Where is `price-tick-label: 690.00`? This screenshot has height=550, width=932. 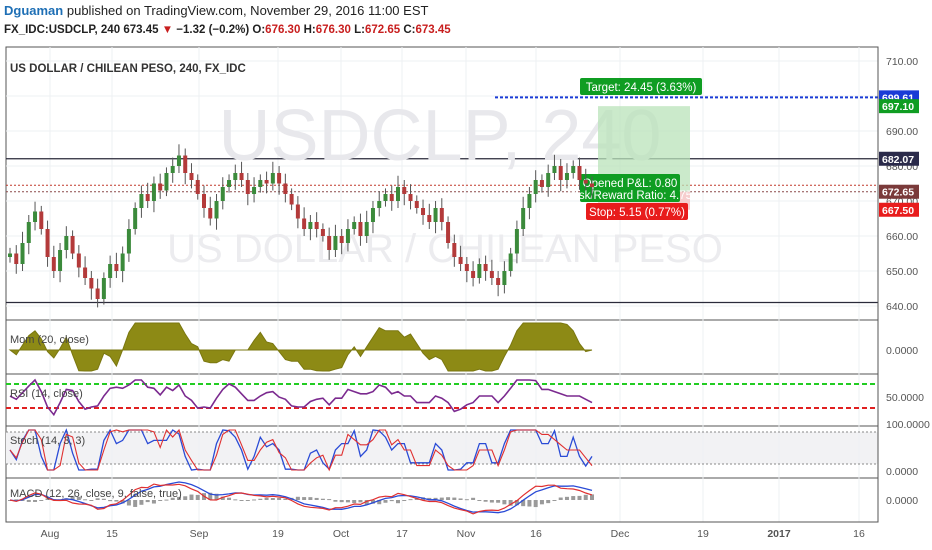
price-tick-label: 690.00 is located at coordinates (902, 132).